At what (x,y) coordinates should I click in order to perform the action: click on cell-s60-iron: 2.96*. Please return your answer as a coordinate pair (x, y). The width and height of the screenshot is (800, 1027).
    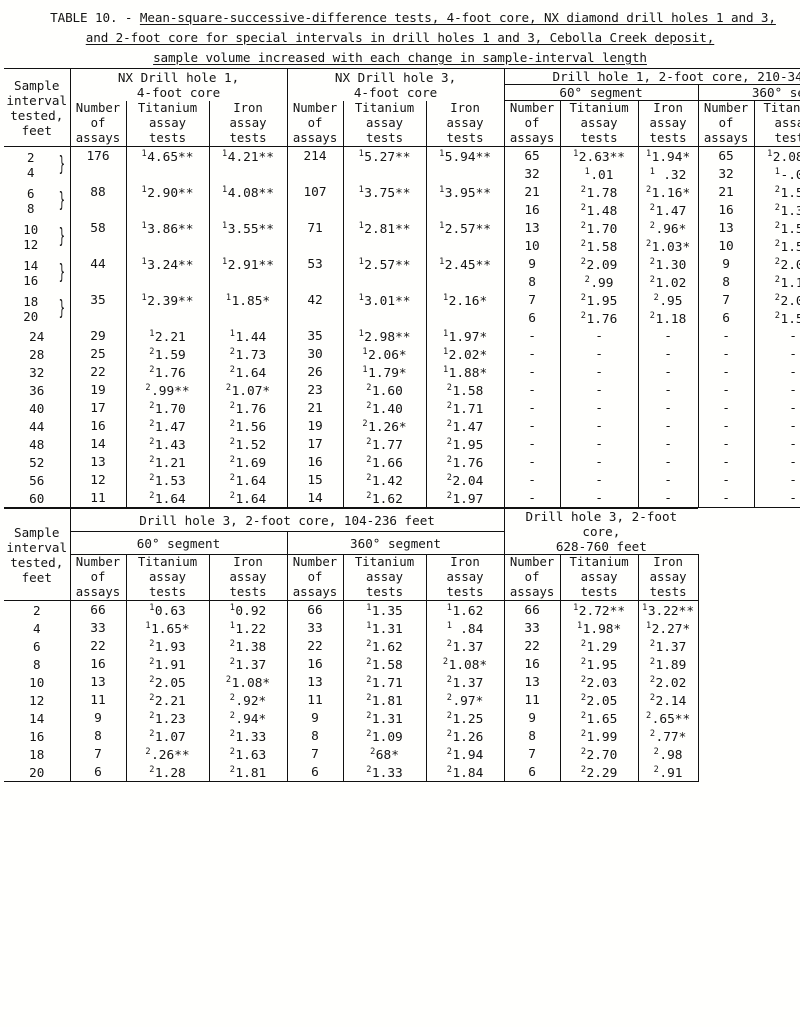
    Looking at the image, I should click on (668, 228).